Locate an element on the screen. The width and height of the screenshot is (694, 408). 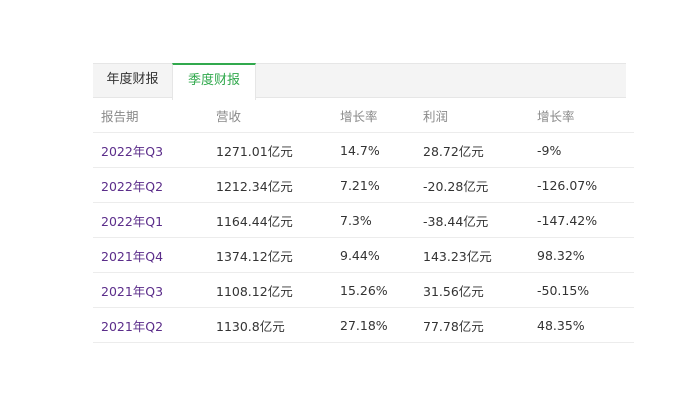
period-cell: 2022年Q1 is located at coordinates (154, 220).